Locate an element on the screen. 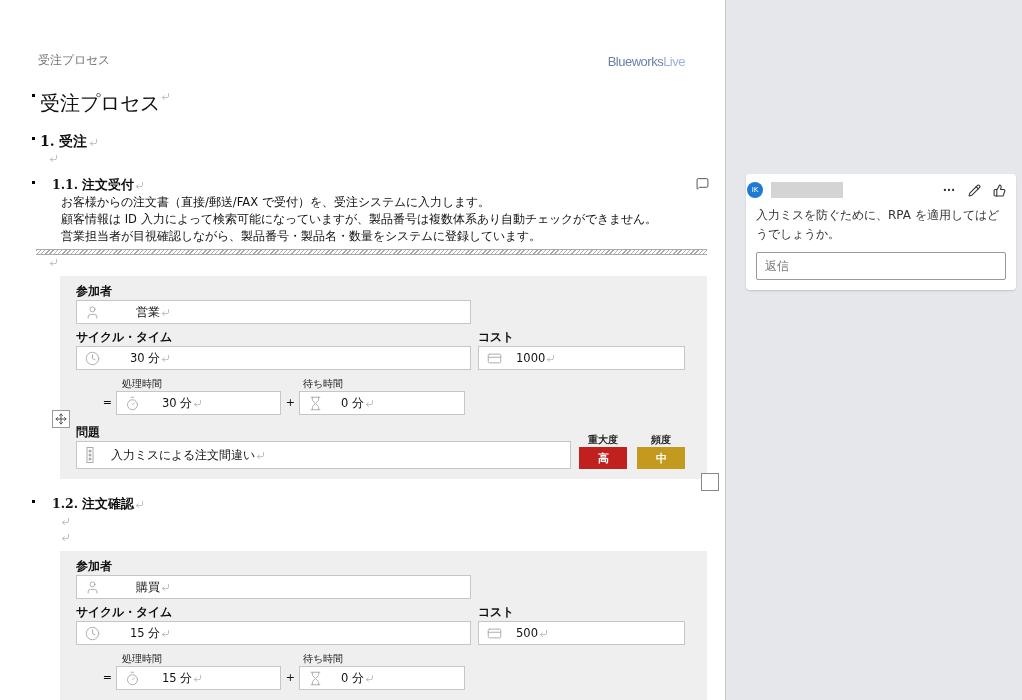 This screenshot has height=700, width=1022. participant-value: 購買 is located at coordinates (148, 587).